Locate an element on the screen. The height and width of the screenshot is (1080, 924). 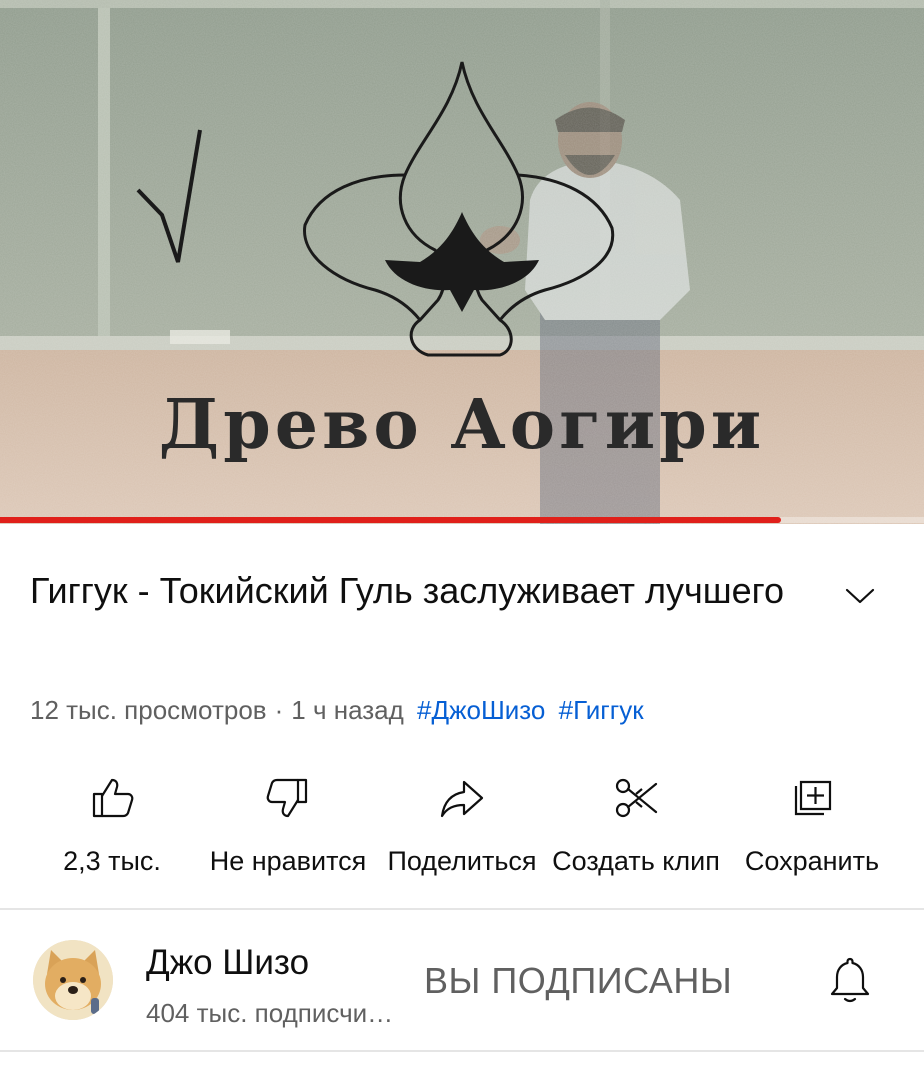
doge-avatar is located at coordinates (73, 980).